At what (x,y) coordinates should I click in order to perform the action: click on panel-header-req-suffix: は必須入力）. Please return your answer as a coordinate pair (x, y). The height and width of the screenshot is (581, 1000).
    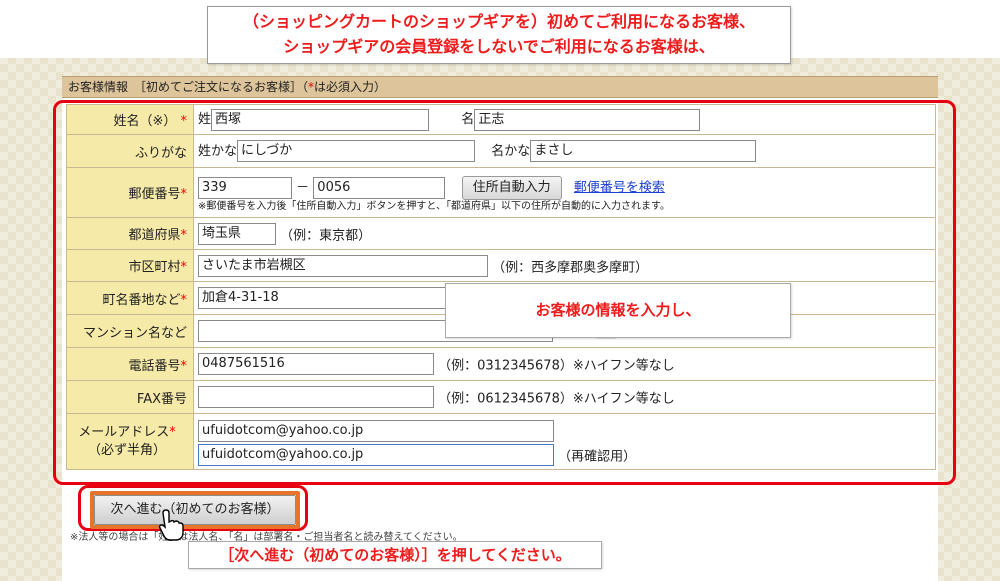
    Looking at the image, I should click on (350, 87).